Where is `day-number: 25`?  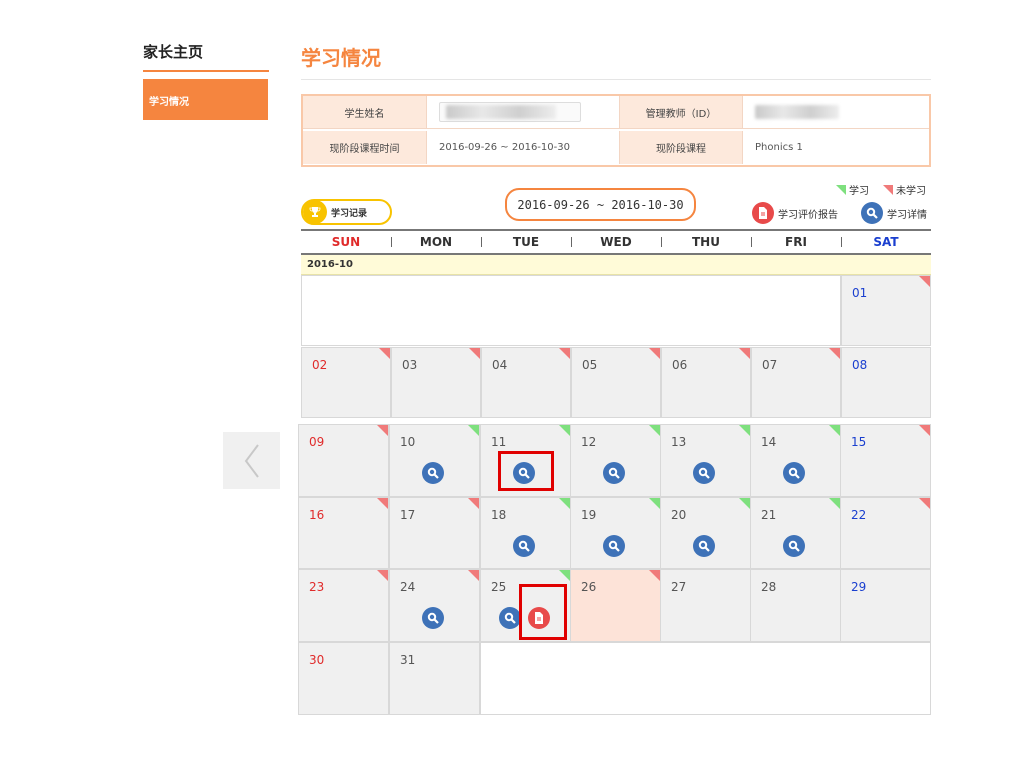 day-number: 25 is located at coordinates (499, 587).